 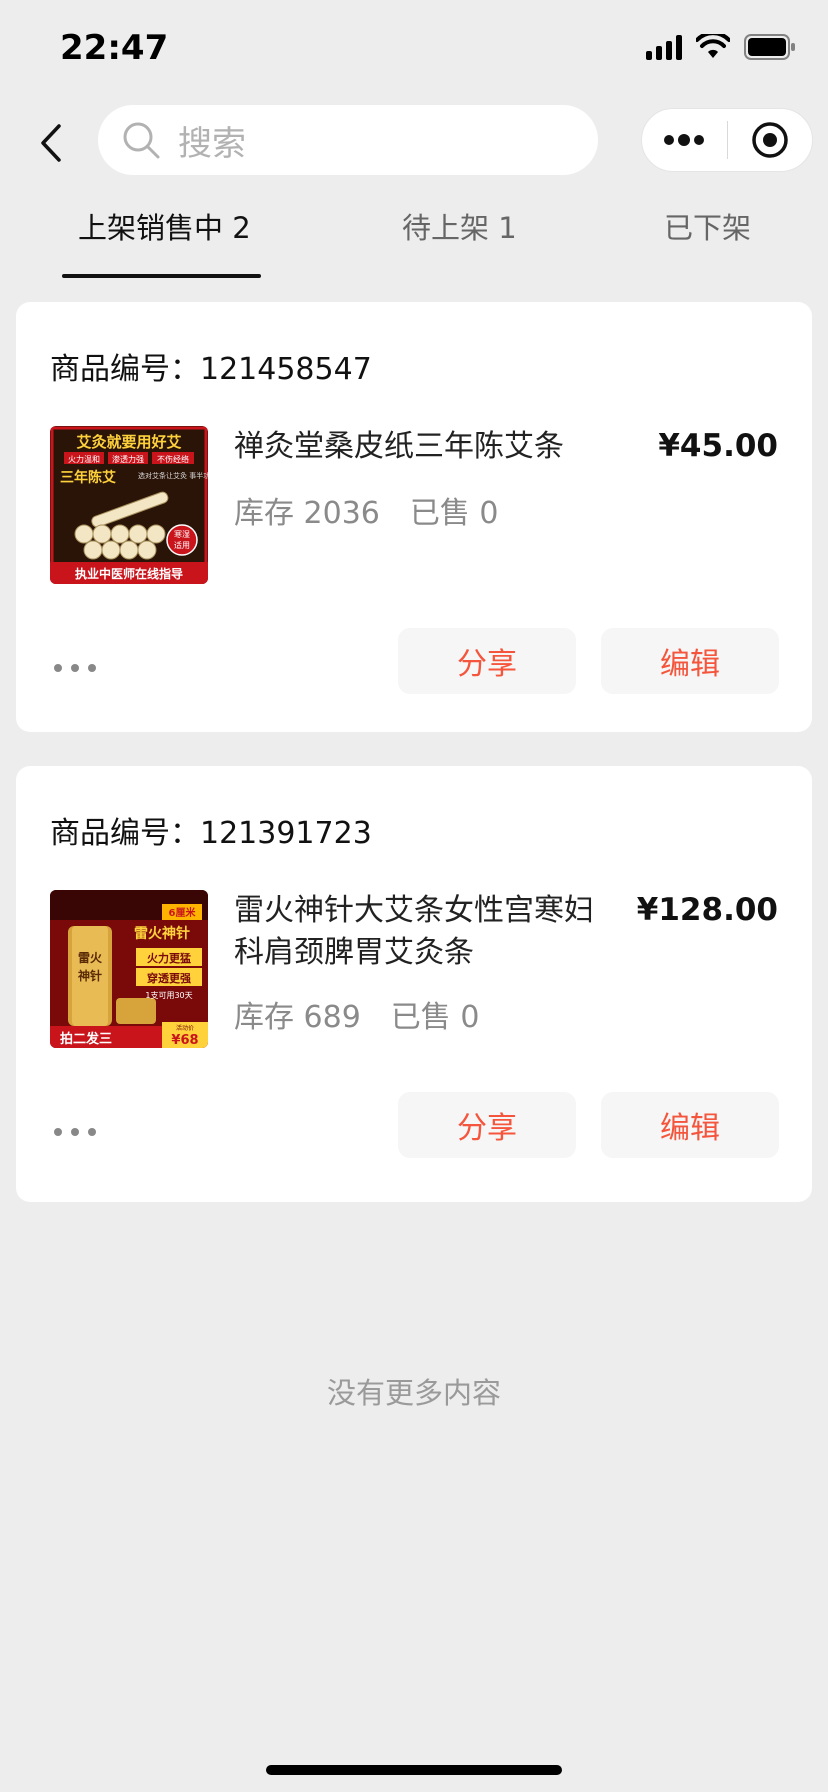 I want to click on more-dots-icon, so click(x=684, y=140).